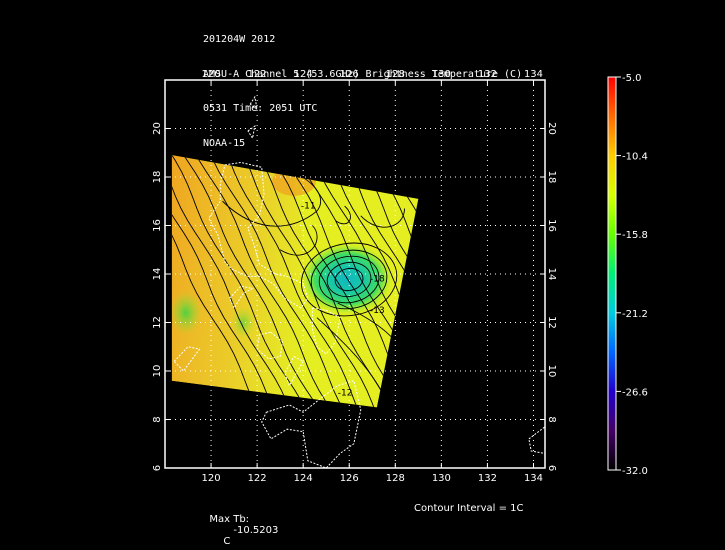 This screenshot has width=725, height=550. I want to click on tick-label-left-6: 6, so click(157, 468).